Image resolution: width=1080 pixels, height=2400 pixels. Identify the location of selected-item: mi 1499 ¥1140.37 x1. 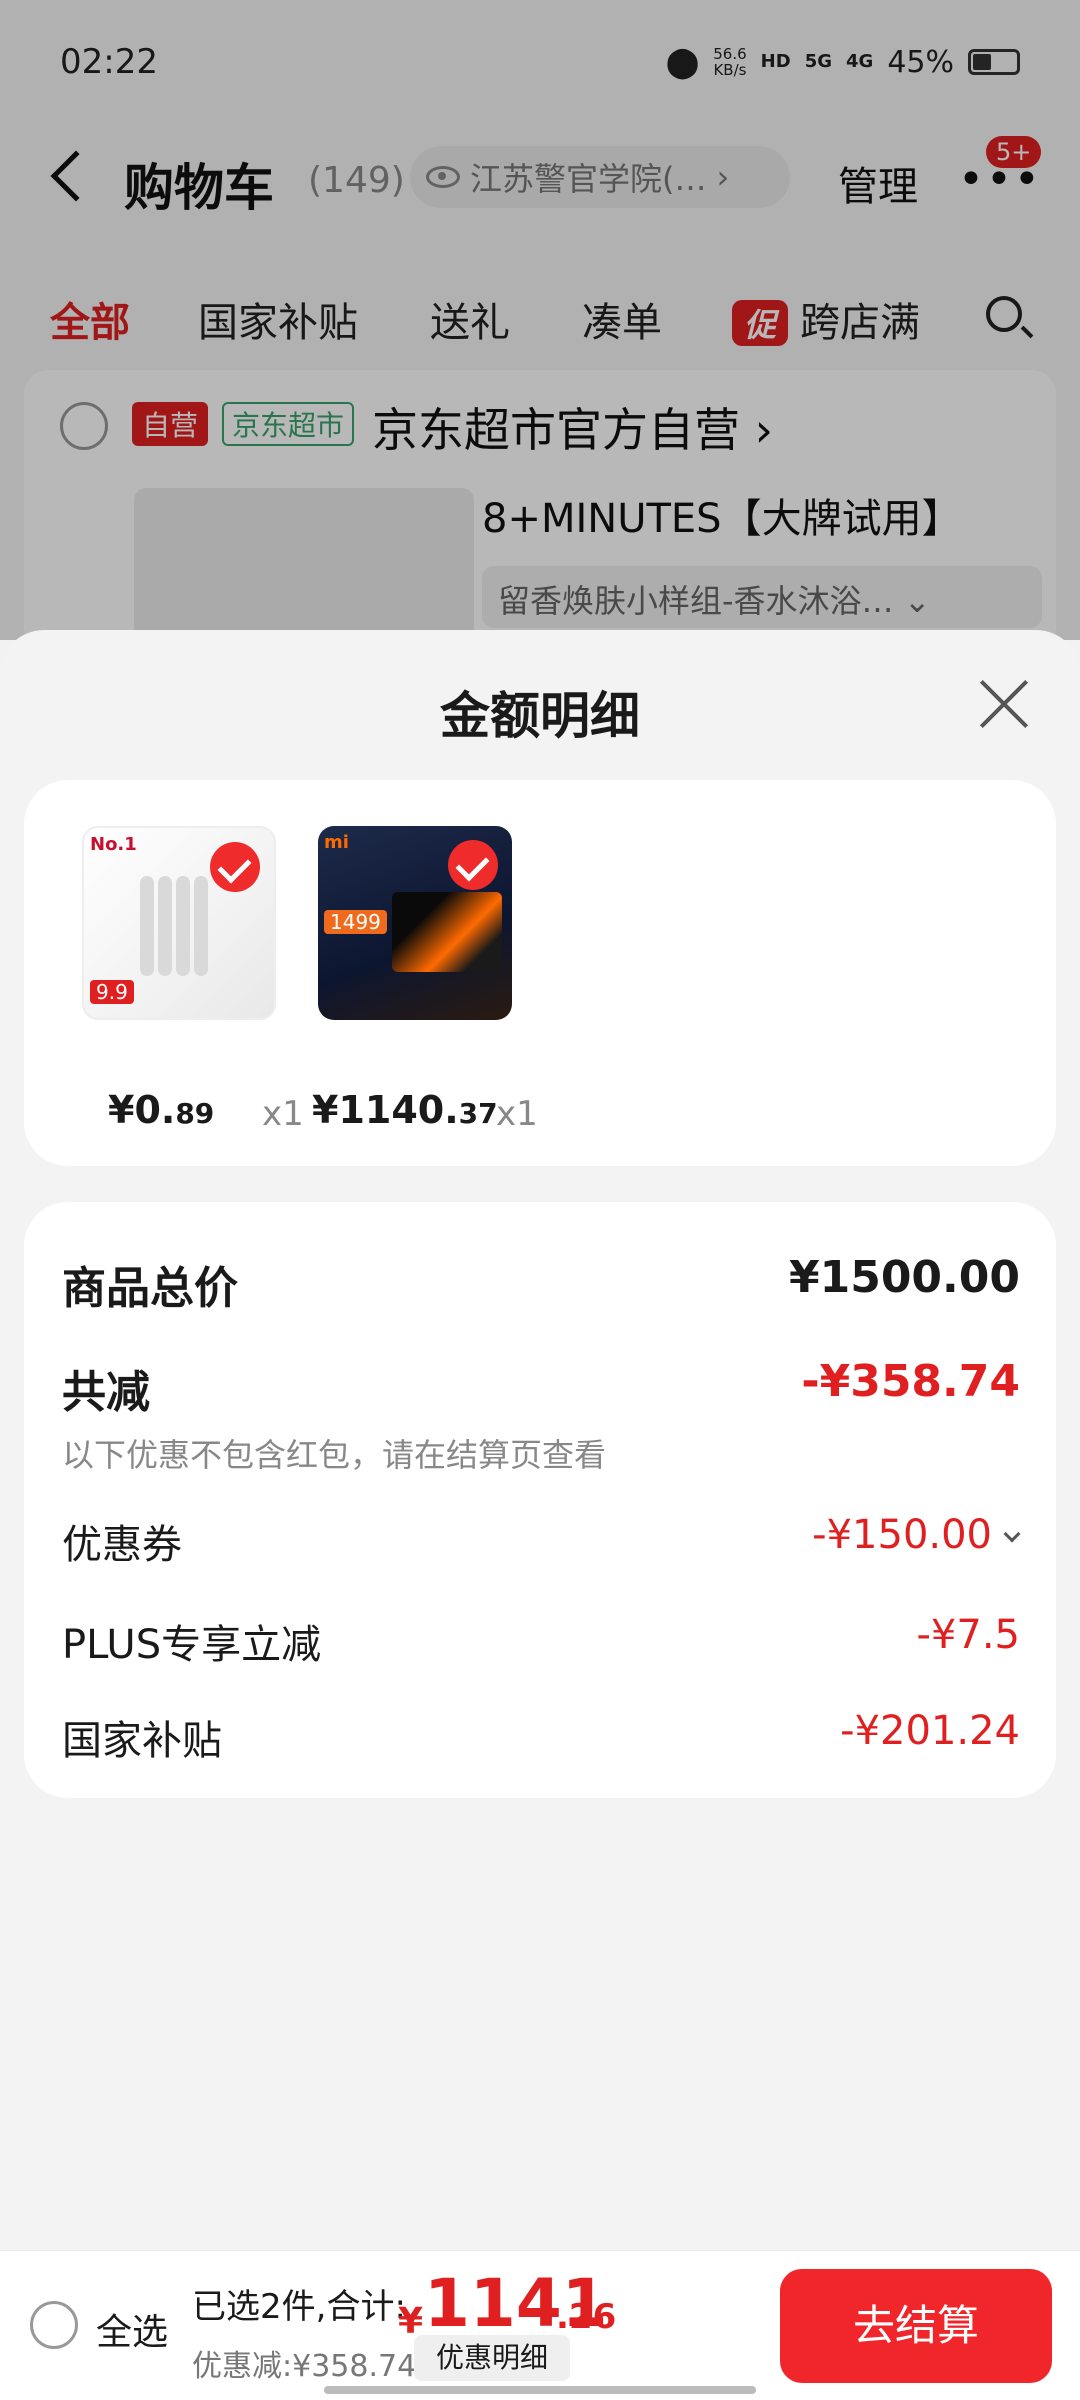
(425, 980).